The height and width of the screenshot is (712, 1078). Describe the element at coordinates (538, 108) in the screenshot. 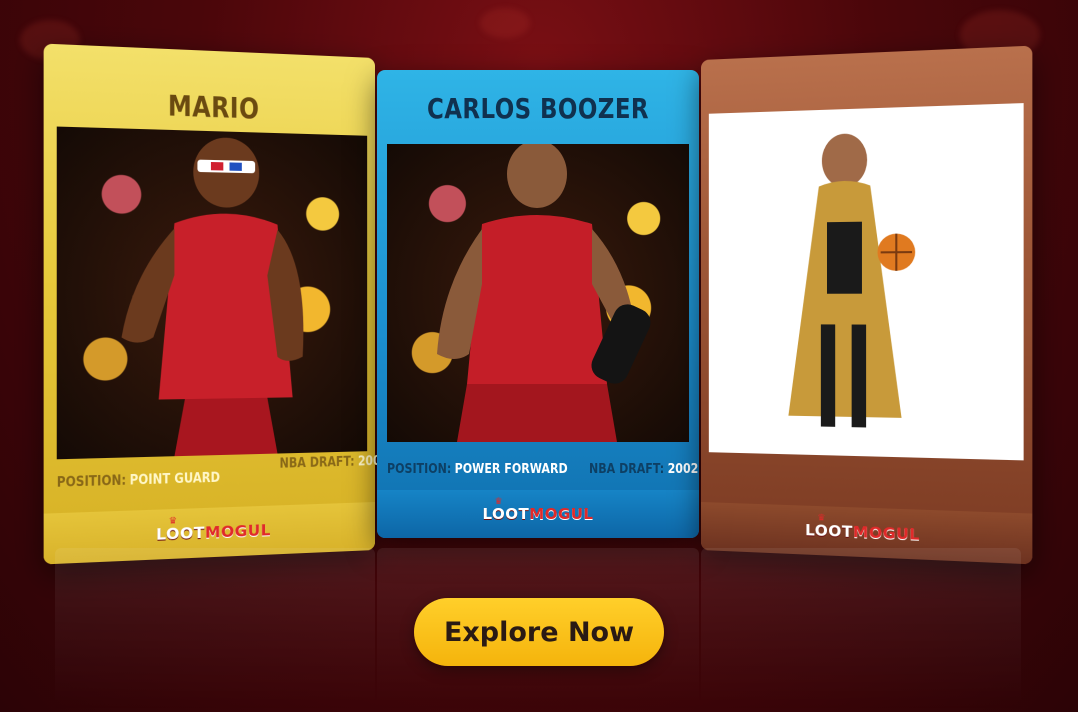

I see `card-player-name: CARLOS BOOZER` at that location.